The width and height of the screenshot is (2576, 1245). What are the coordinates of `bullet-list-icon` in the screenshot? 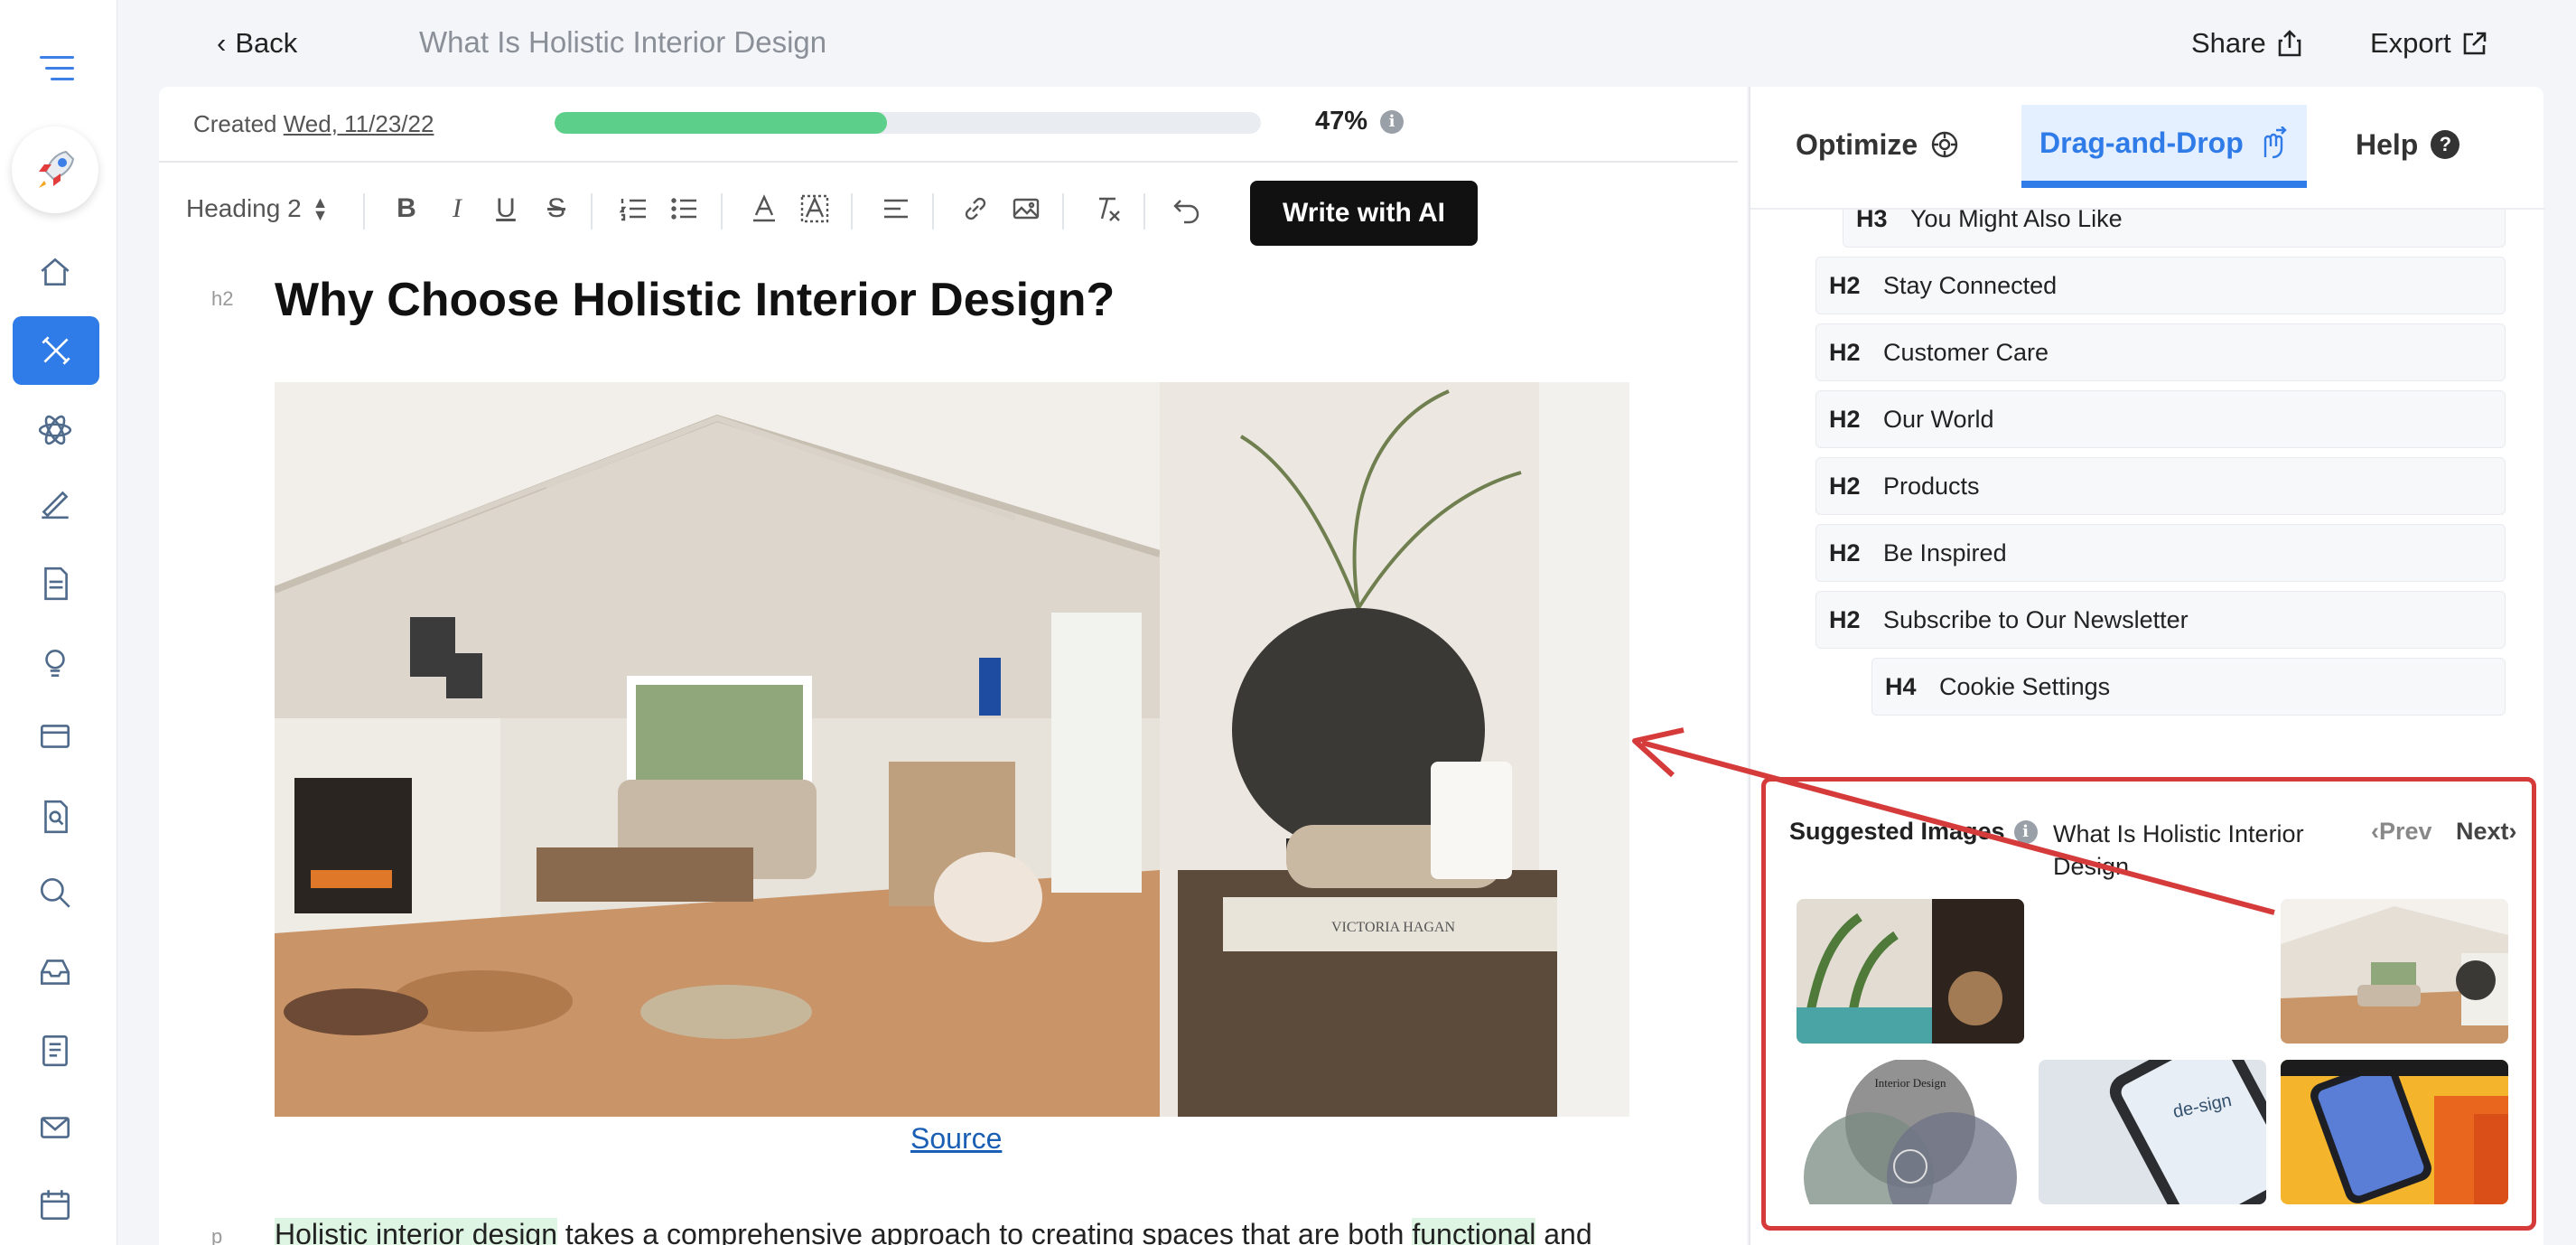 It's located at (685, 208).